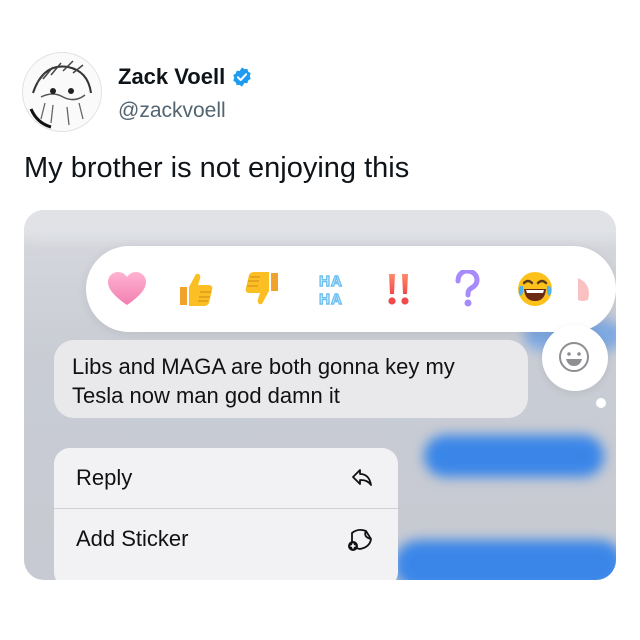 This screenshot has height=640, width=640. I want to click on add-sticker-icon, so click(360, 539).